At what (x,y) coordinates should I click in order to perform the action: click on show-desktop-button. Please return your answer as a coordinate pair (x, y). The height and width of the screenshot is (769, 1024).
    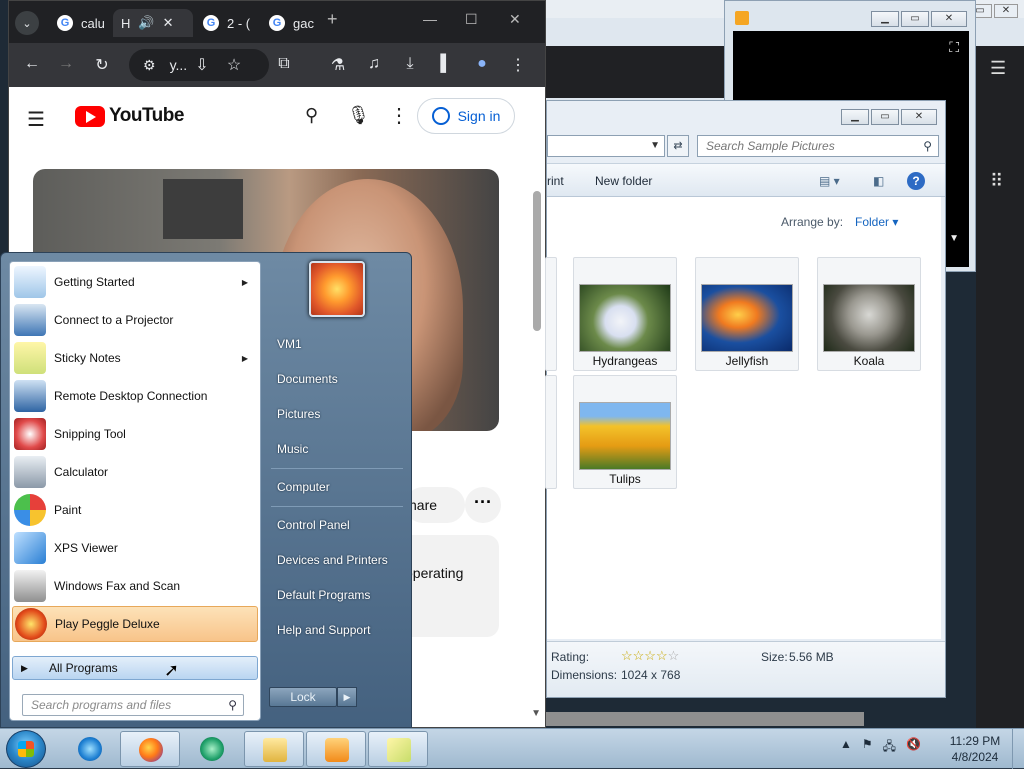
    Looking at the image, I should click on (1018, 749).